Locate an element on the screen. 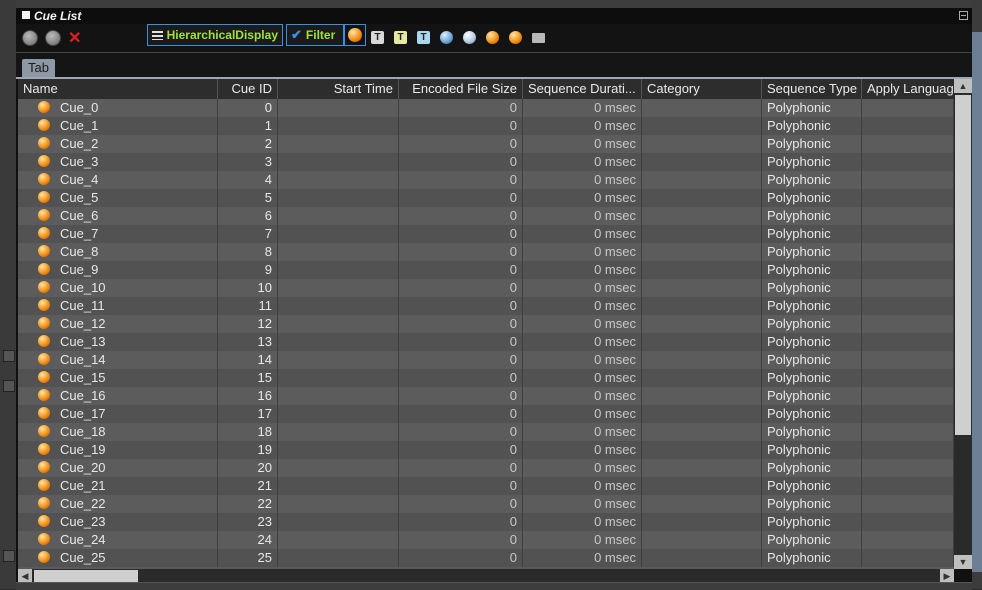 This screenshot has width=982, height=590. table-row: Cue_1 1 0 0 msec Polyphonic is located at coordinates (486, 126).